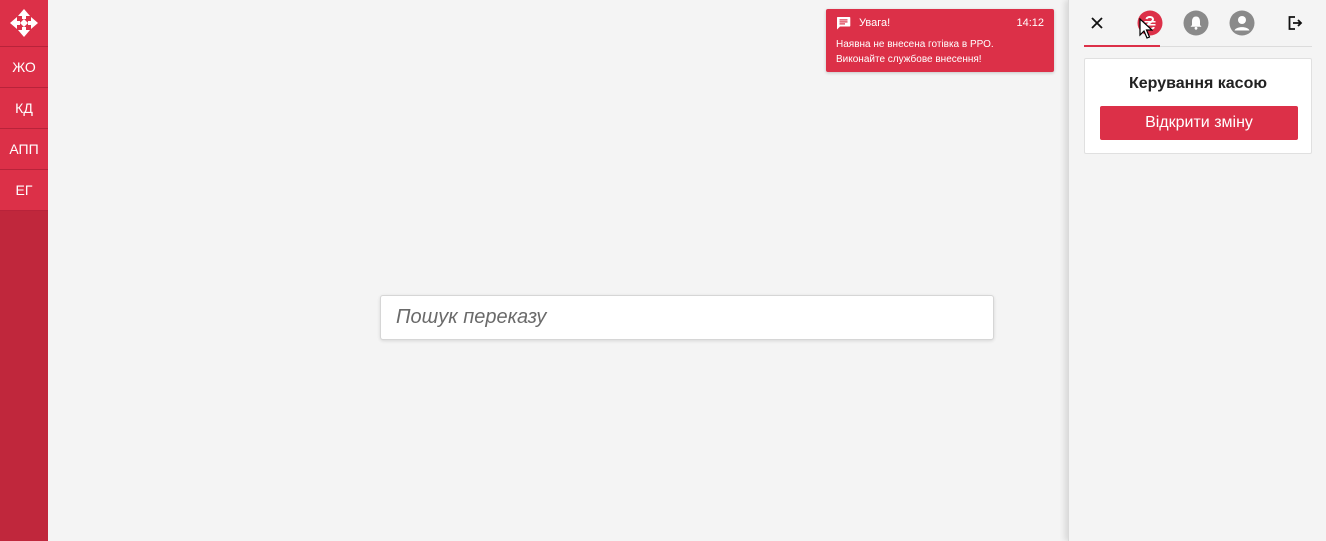  Describe the element at coordinates (1030, 22) in the screenshot. I see `notification-time: 14:12` at that location.